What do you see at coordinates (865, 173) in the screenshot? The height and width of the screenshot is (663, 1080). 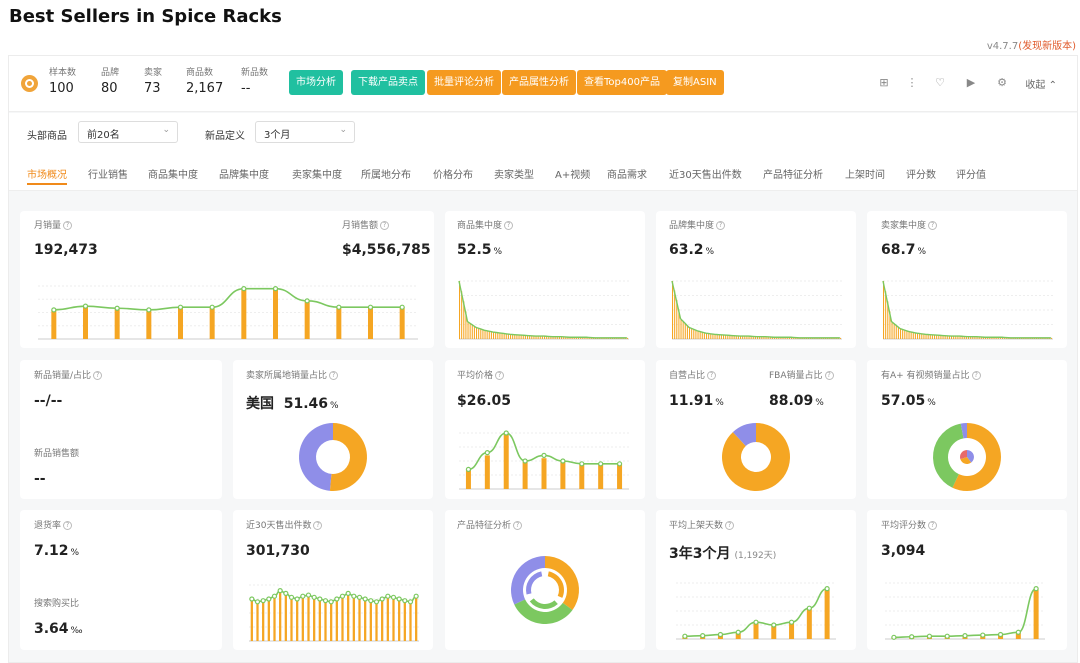 I see `tab-listing-time: 上架时间` at bounding box center [865, 173].